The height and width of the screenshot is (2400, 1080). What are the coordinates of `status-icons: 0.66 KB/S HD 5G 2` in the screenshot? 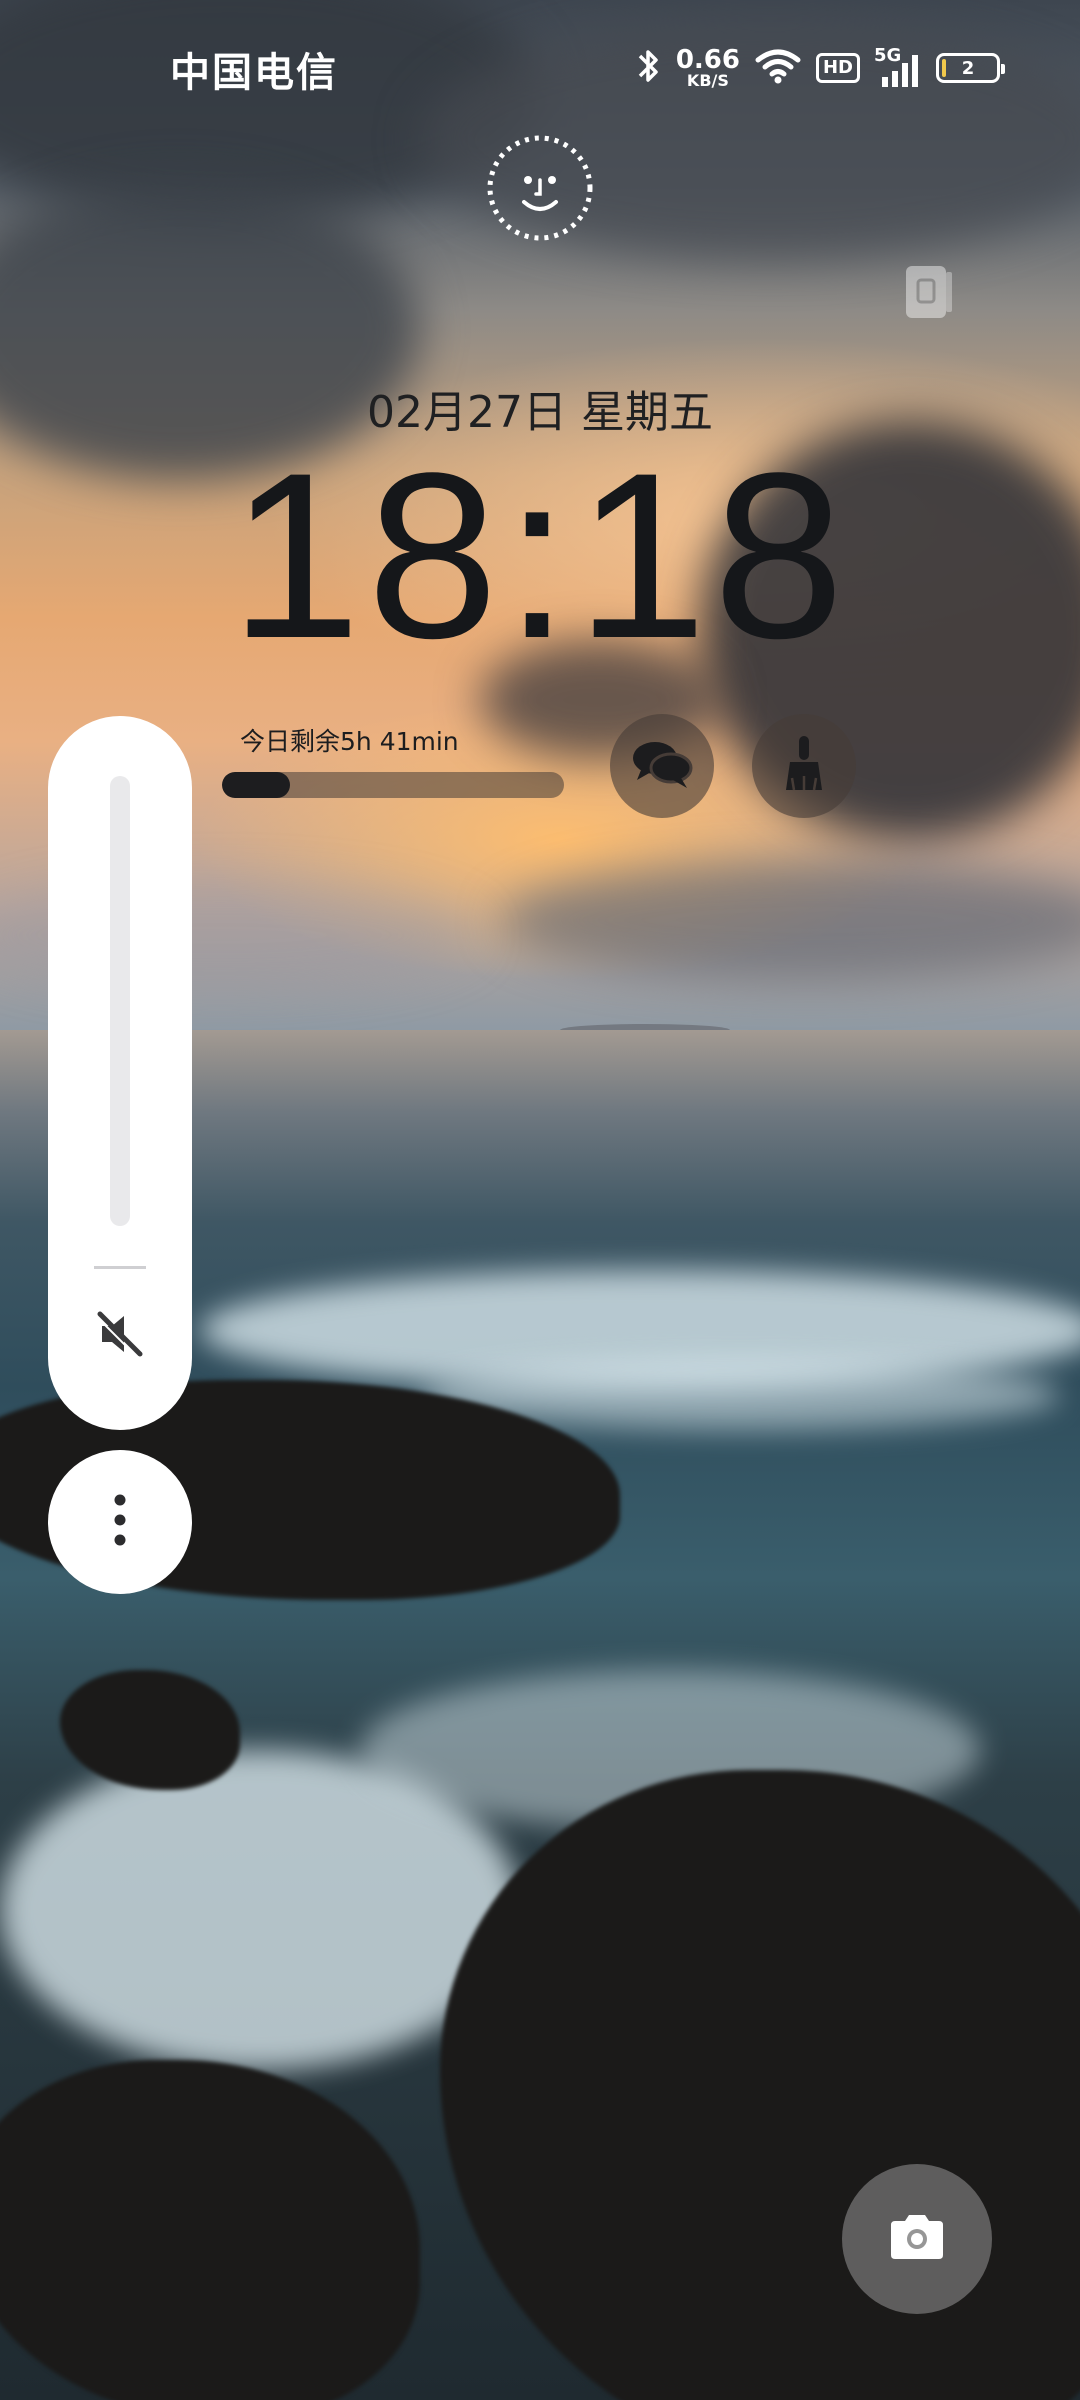 It's located at (820, 68).